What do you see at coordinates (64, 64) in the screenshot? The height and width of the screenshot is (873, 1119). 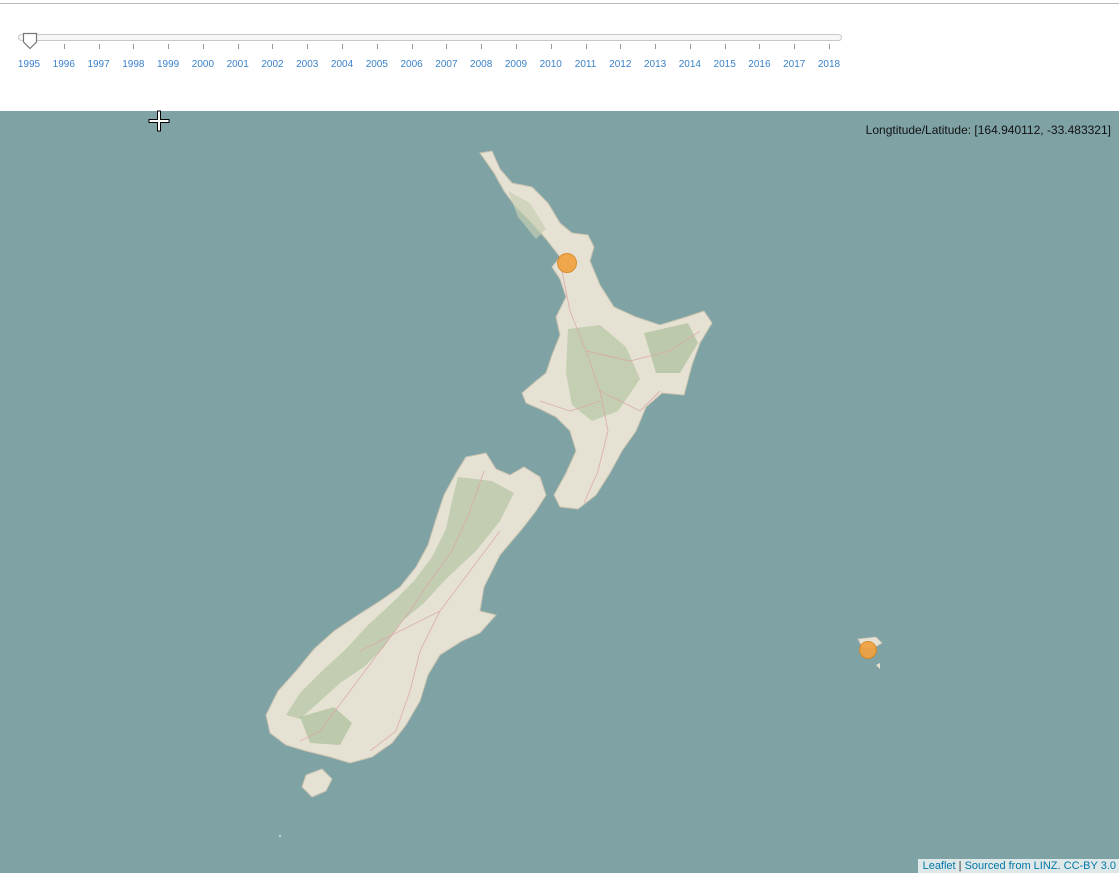 I see `year-label-1996: 1996` at bounding box center [64, 64].